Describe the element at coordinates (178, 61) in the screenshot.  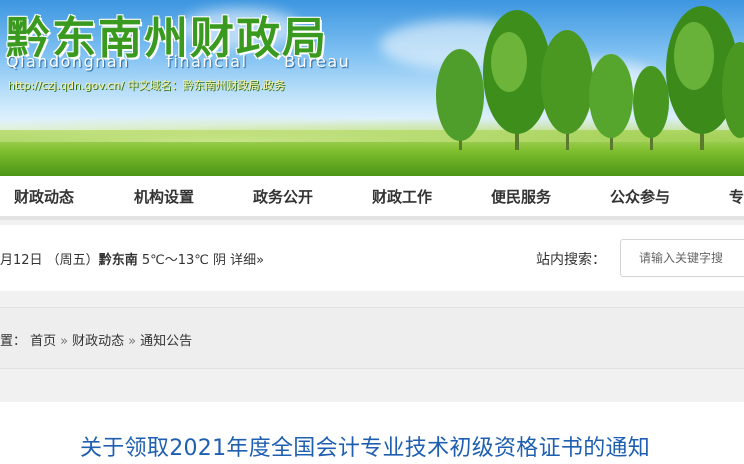
I see `site-subtitle: Qiandongnan financial Bureau` at that location.